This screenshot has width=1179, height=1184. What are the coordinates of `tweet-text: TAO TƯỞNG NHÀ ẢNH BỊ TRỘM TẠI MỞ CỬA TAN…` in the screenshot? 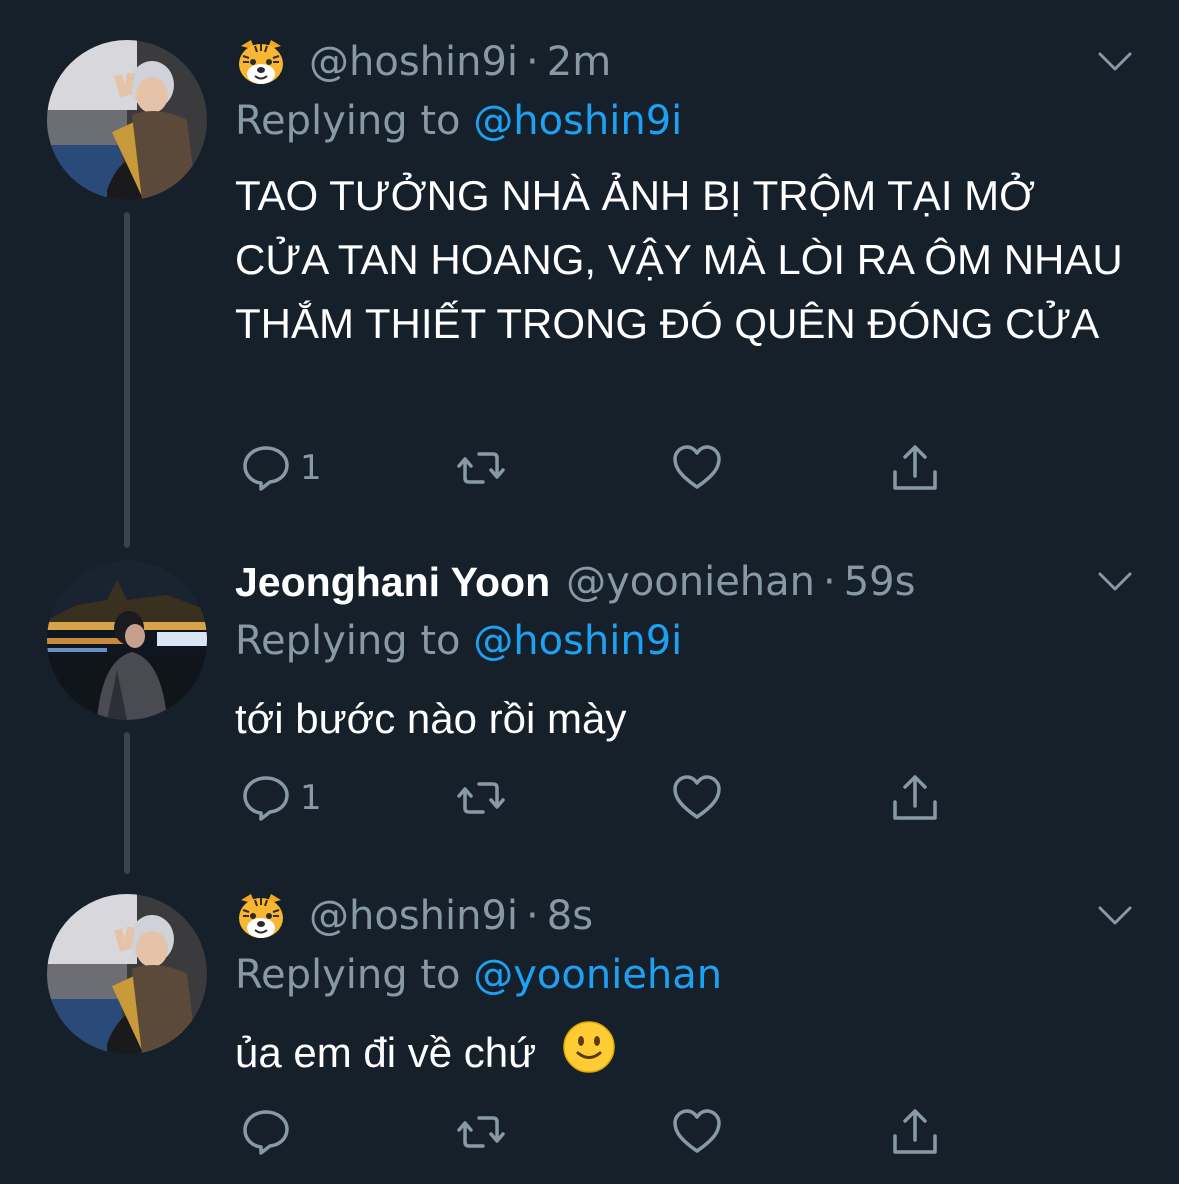 It's located at (679, 259).